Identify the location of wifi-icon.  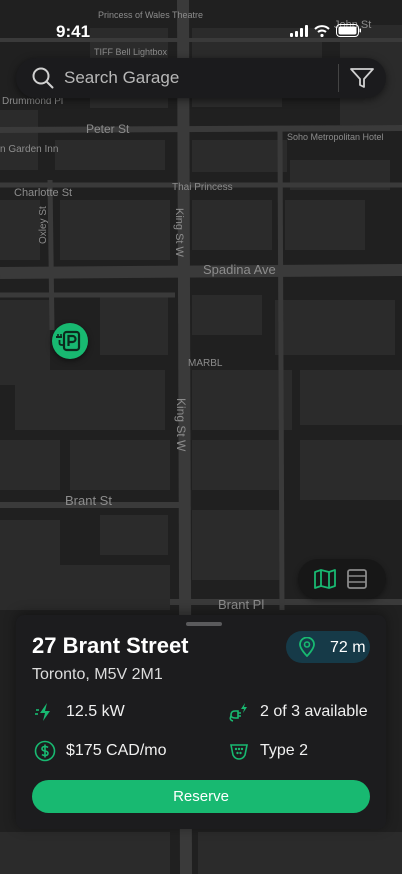
(322, 30).